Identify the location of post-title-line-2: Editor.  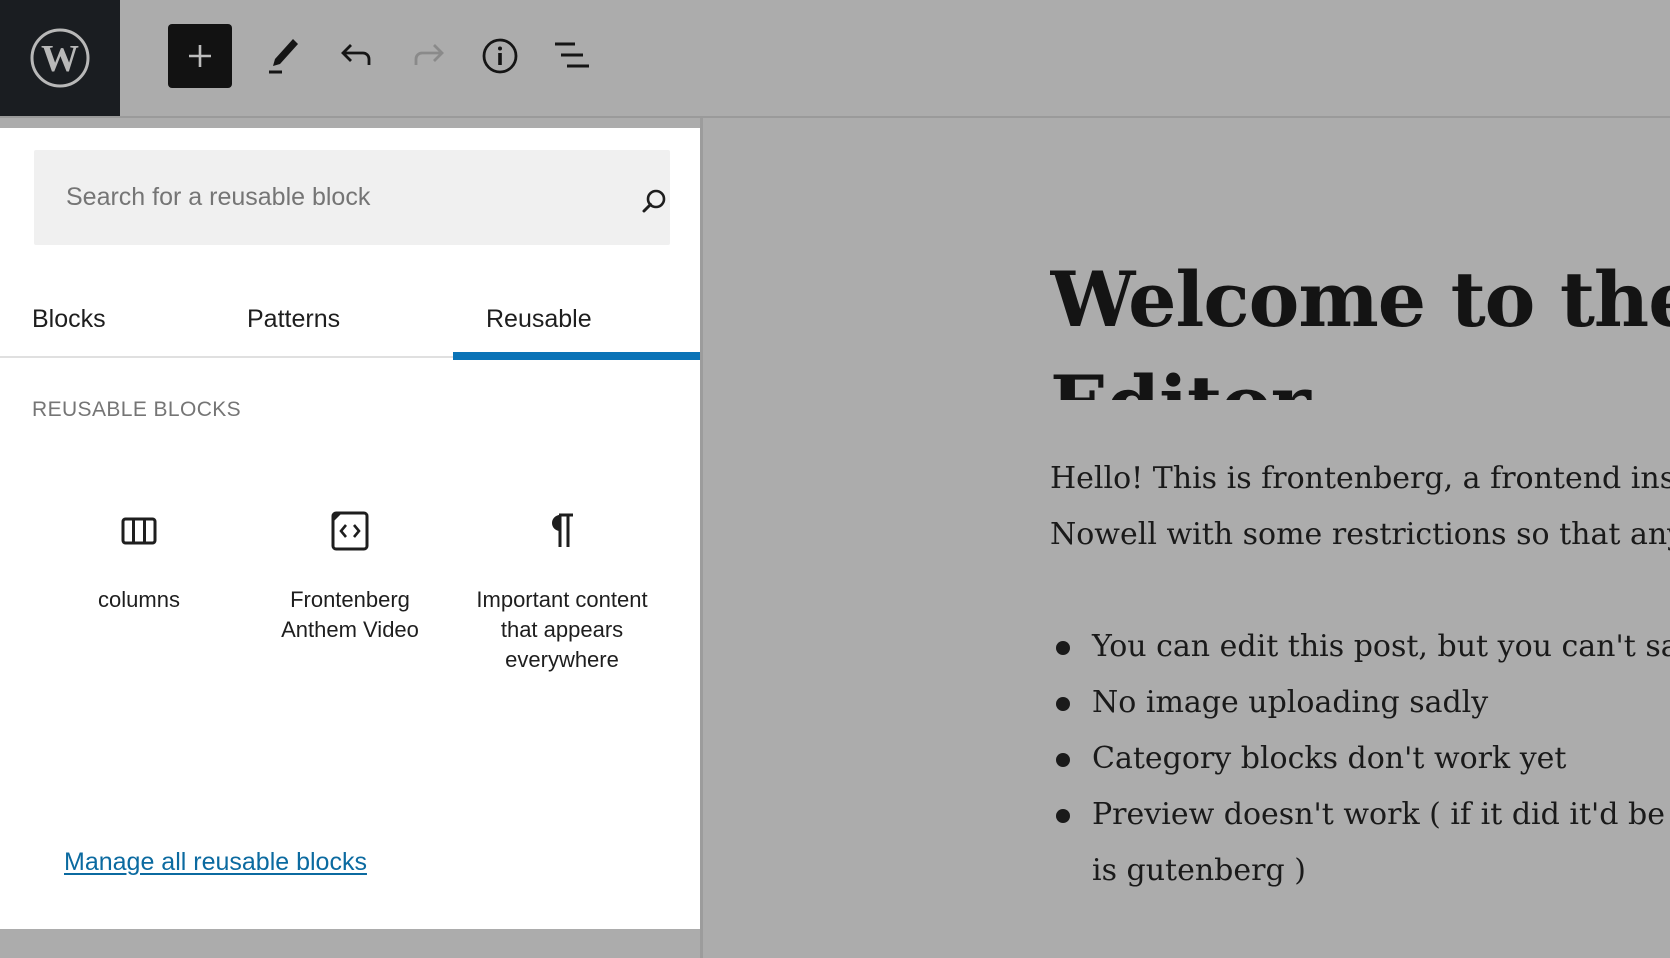
(1360, 376).